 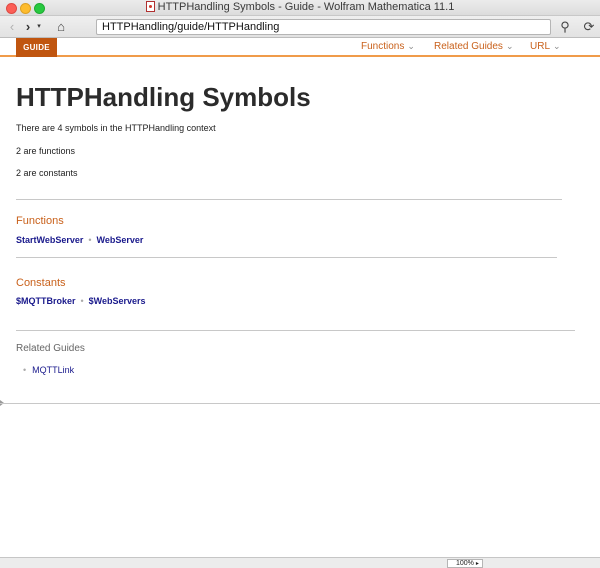 I want to click on functions-menu: Functions ⌄, so click(x=388, y=46).